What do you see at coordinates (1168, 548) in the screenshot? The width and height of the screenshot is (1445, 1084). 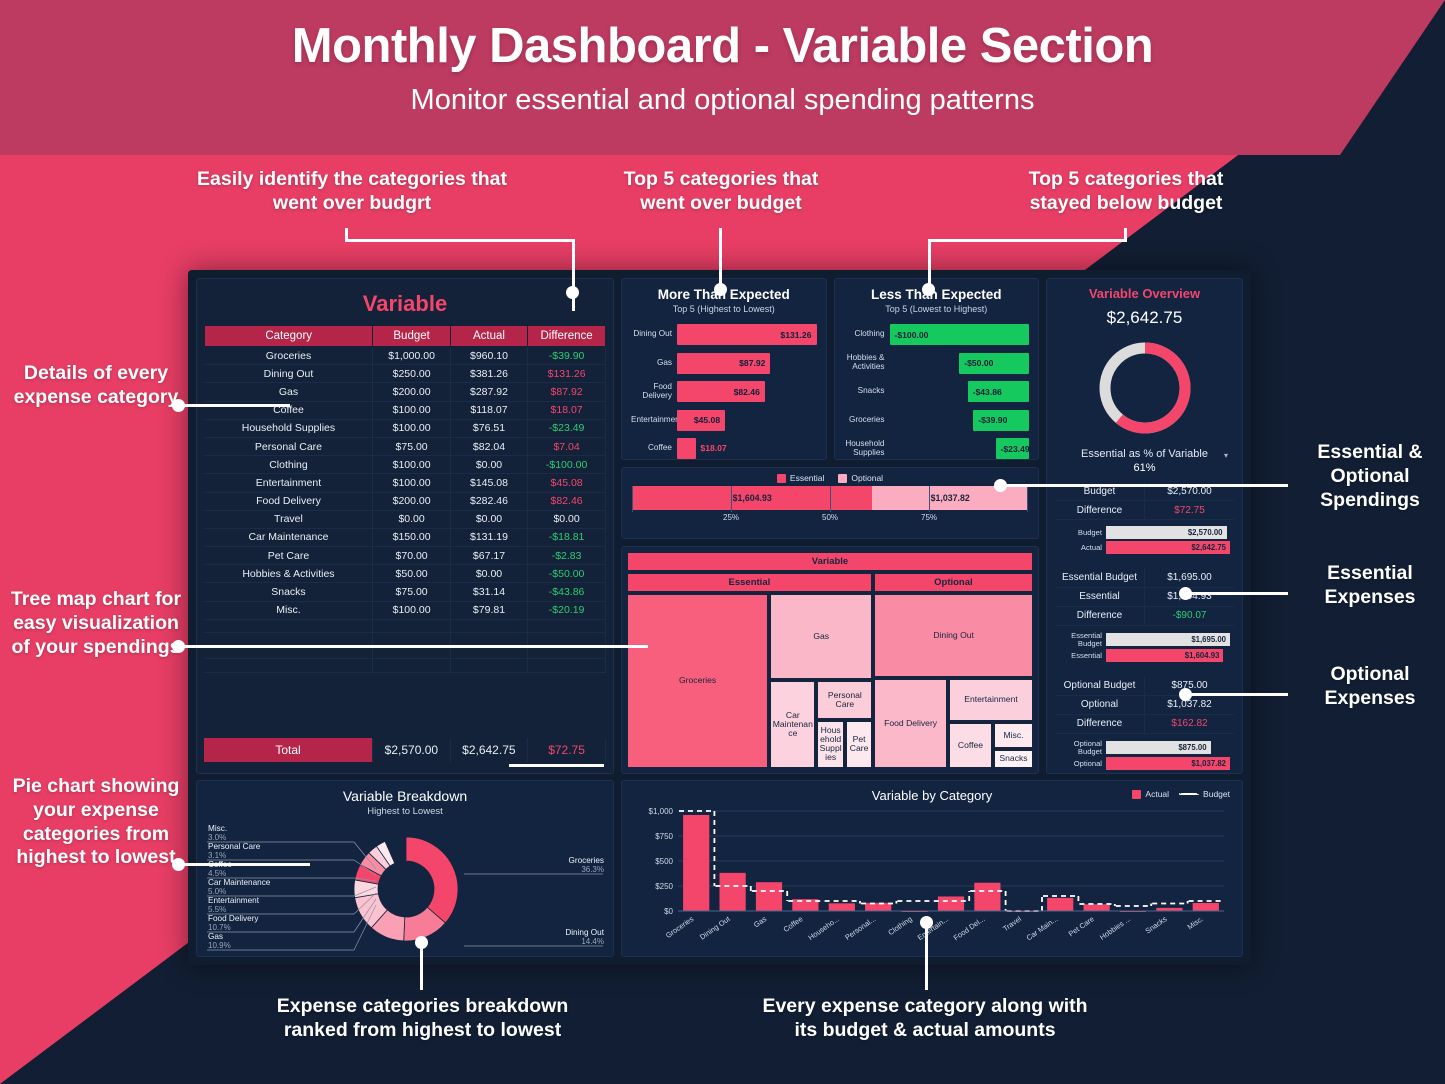 I see `metric-bar-track: $2,642.75` at bounding box center [1168, 548].